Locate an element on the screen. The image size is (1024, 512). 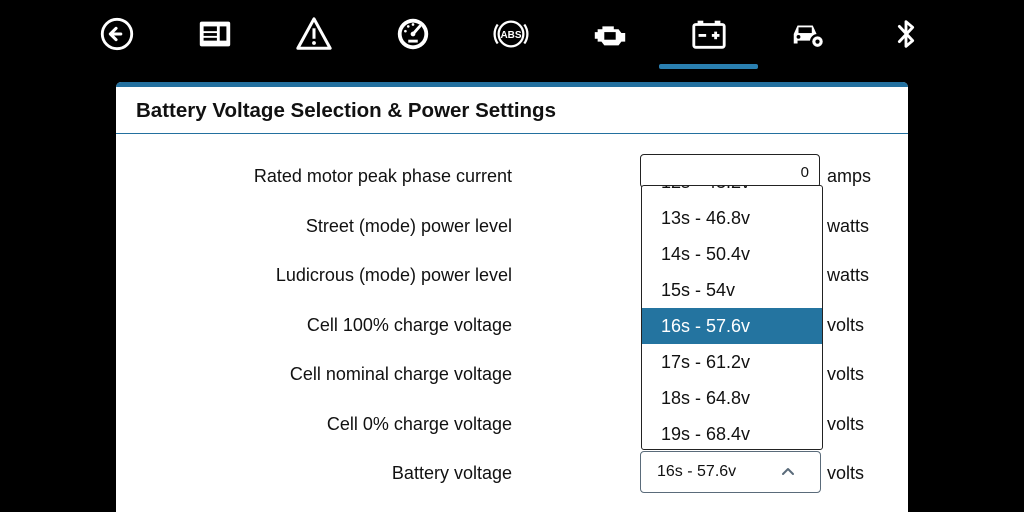
back-icon is located at coordinates (117, 34).